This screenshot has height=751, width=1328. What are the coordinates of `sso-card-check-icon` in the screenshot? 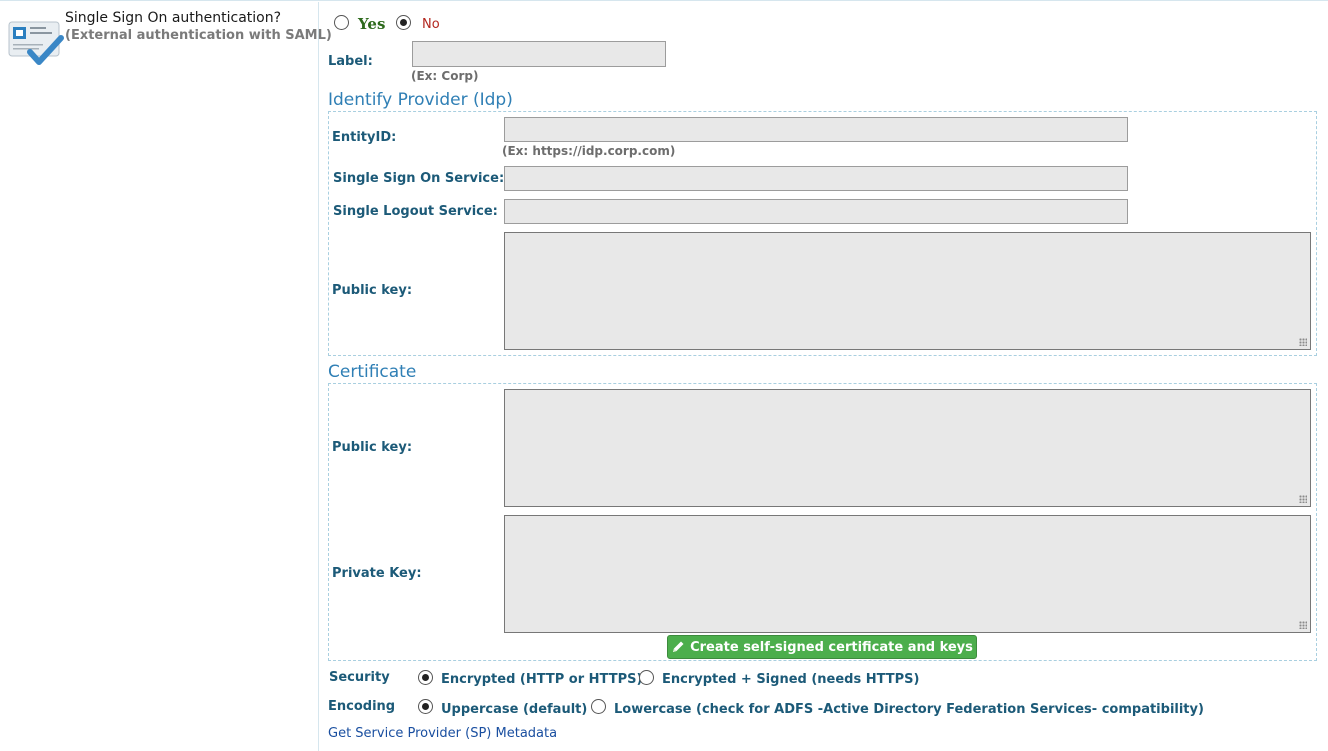 It's located at (36, 43).